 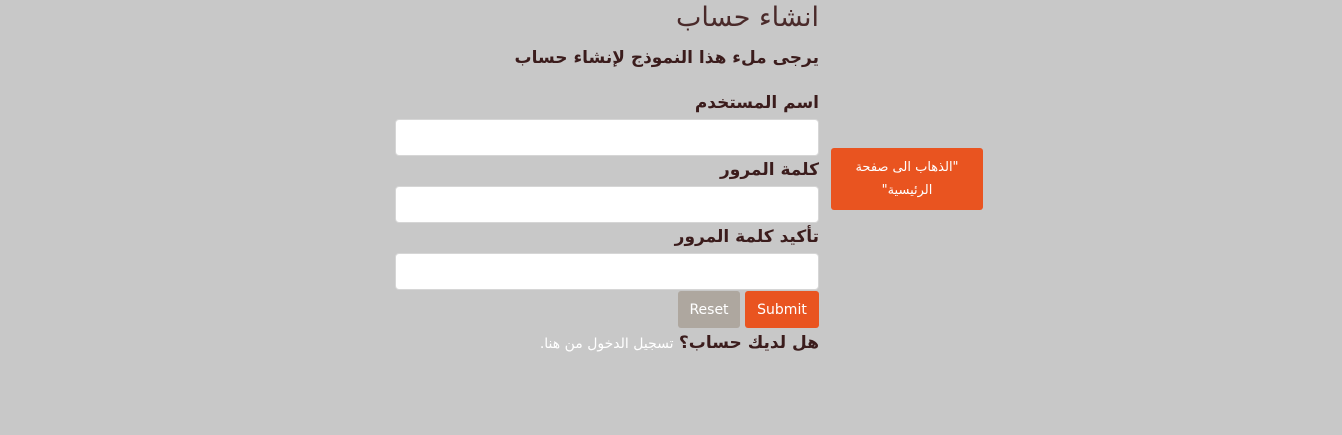 I want to click on login-question: هل لديك حساب؟, so click(x=748, y=343).